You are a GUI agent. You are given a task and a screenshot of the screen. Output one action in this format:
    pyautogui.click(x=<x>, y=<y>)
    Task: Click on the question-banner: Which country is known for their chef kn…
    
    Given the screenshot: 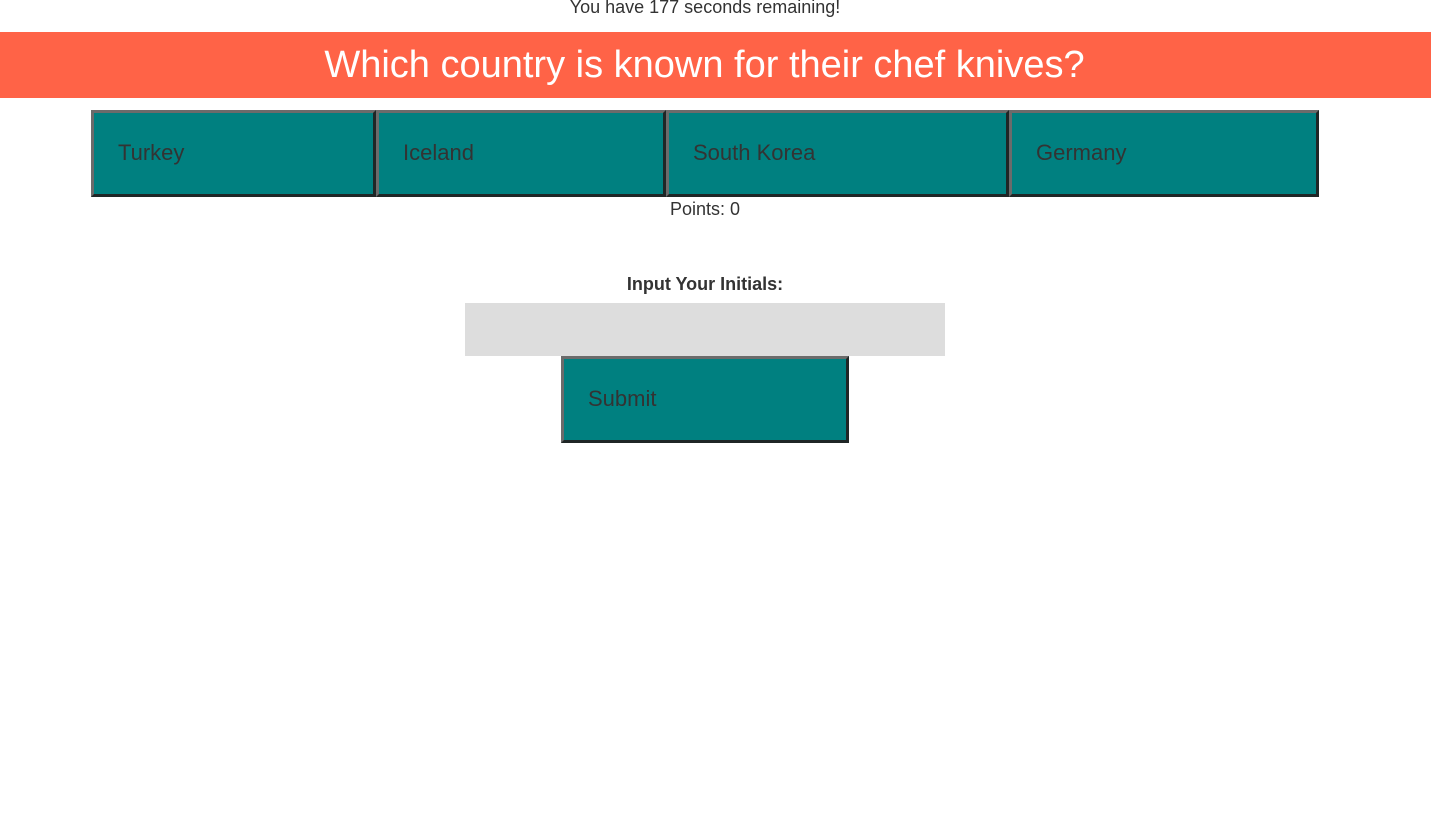 What is the action you would take?
    pyautogui.click(x=715, y=65)
    